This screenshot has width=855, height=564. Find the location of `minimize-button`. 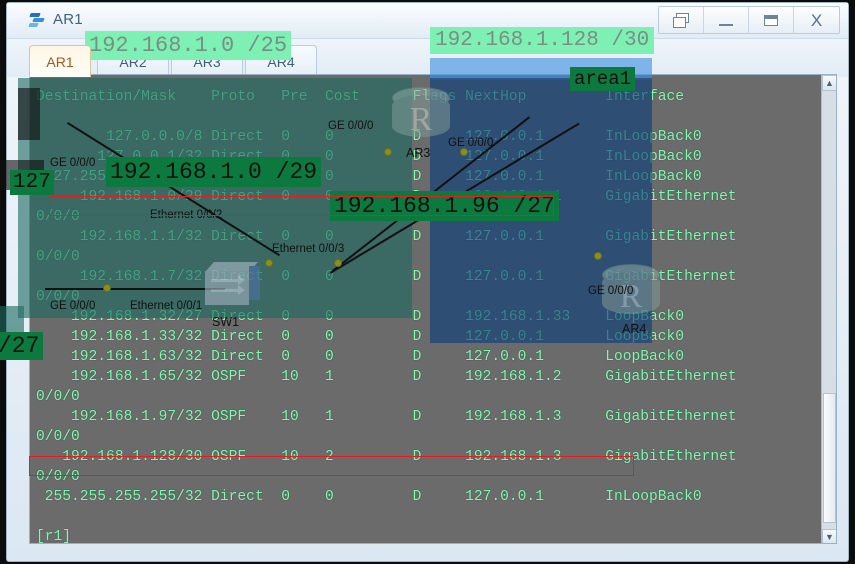

minimize-button is located at coordinates (726, 20).